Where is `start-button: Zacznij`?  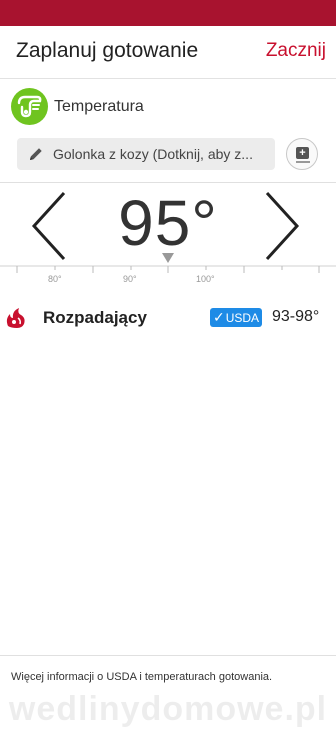
start-button: Zacznij is located at coordinates (296, 51).